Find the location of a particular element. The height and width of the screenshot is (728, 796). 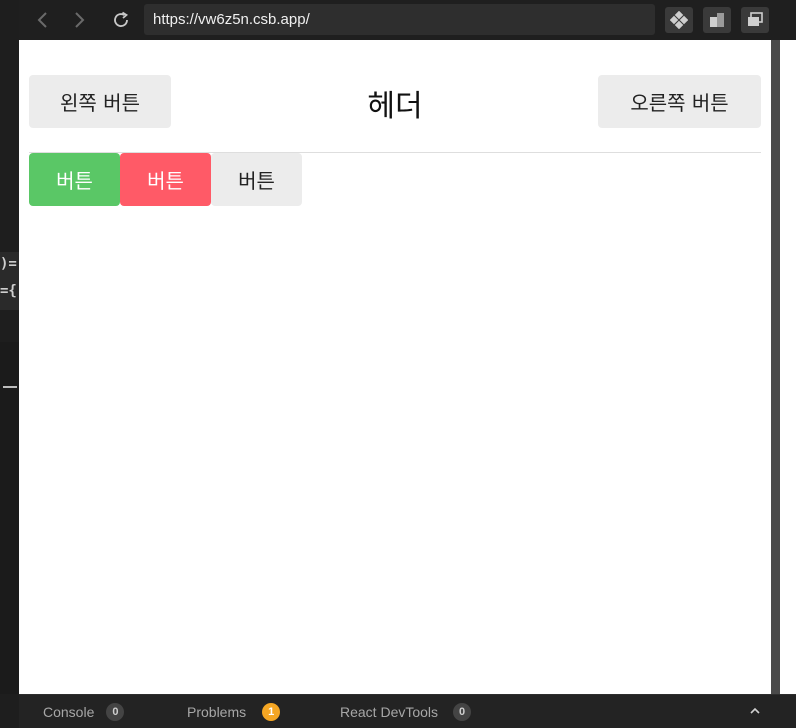

panel-divider is located at coordinates (10, 387).